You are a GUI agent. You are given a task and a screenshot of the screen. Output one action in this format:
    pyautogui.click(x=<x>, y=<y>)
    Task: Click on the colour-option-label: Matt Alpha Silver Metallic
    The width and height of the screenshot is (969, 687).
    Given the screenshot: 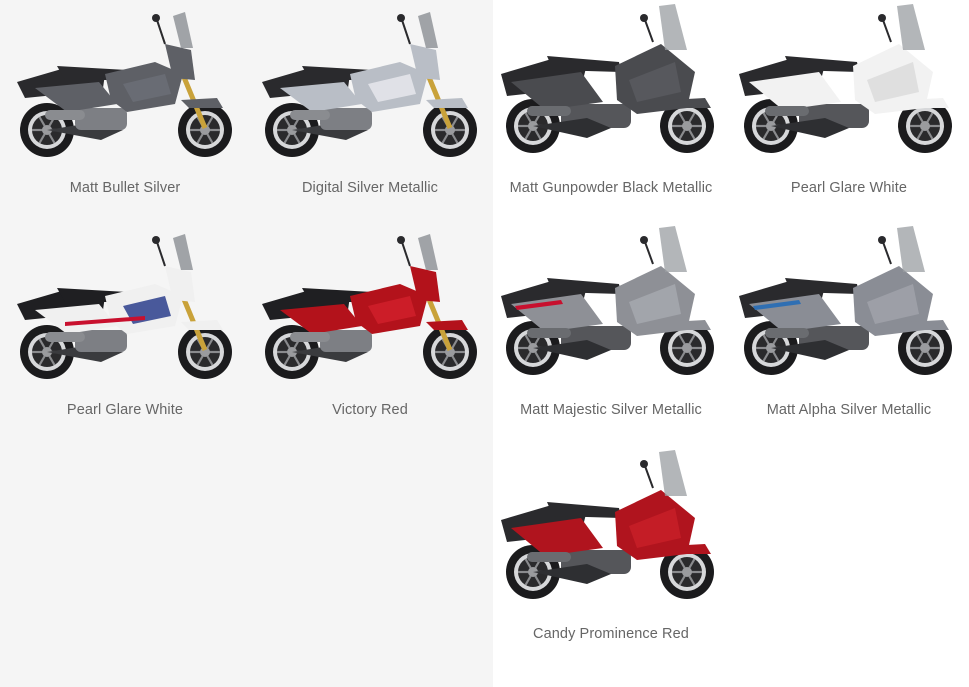 What is the action you would take?
    pyautogui.click(x=849, y=410)
    